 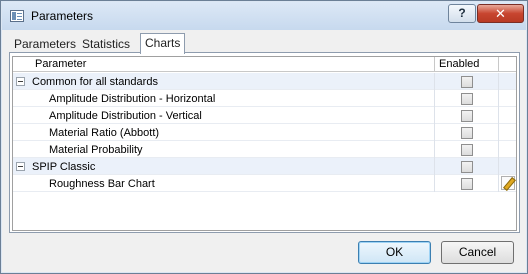 I want to click on table-row: Amplitude Distribution - Horizontal, so click(x=264, y=98).